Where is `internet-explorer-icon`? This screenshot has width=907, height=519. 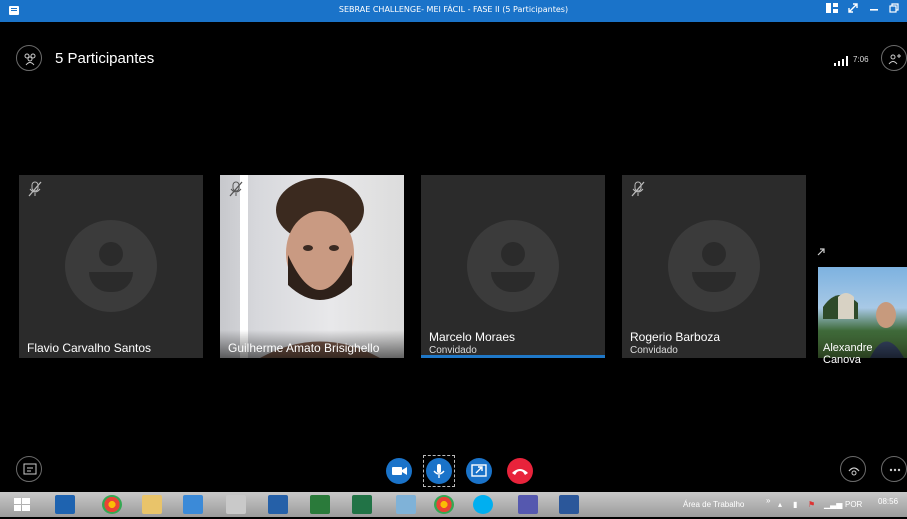
internet-explorer-icon is located at coordinates (193, 504).